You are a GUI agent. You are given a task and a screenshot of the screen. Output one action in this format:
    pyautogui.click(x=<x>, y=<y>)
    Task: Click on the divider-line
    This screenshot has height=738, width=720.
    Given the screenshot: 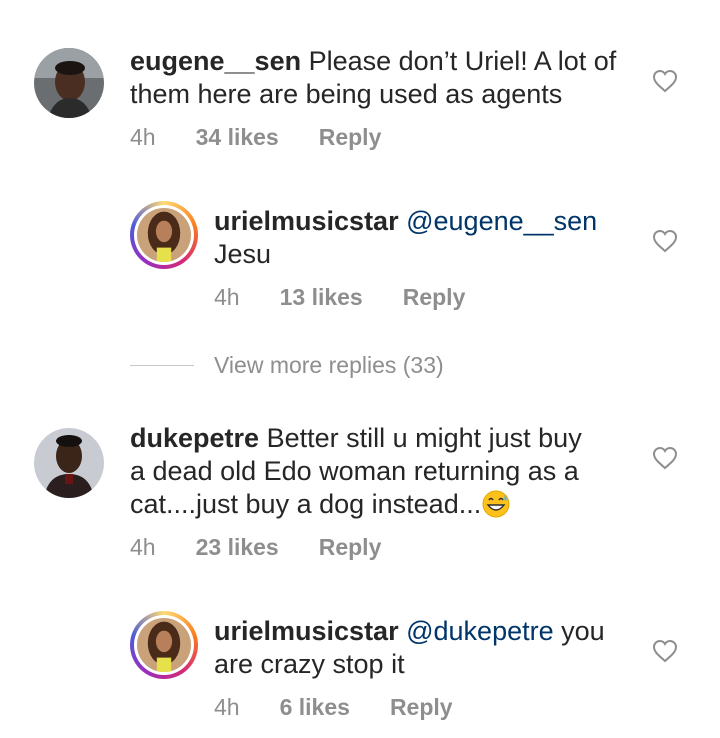 What is the action you would take?
    pyautogui.click(x=162, y=365)
    